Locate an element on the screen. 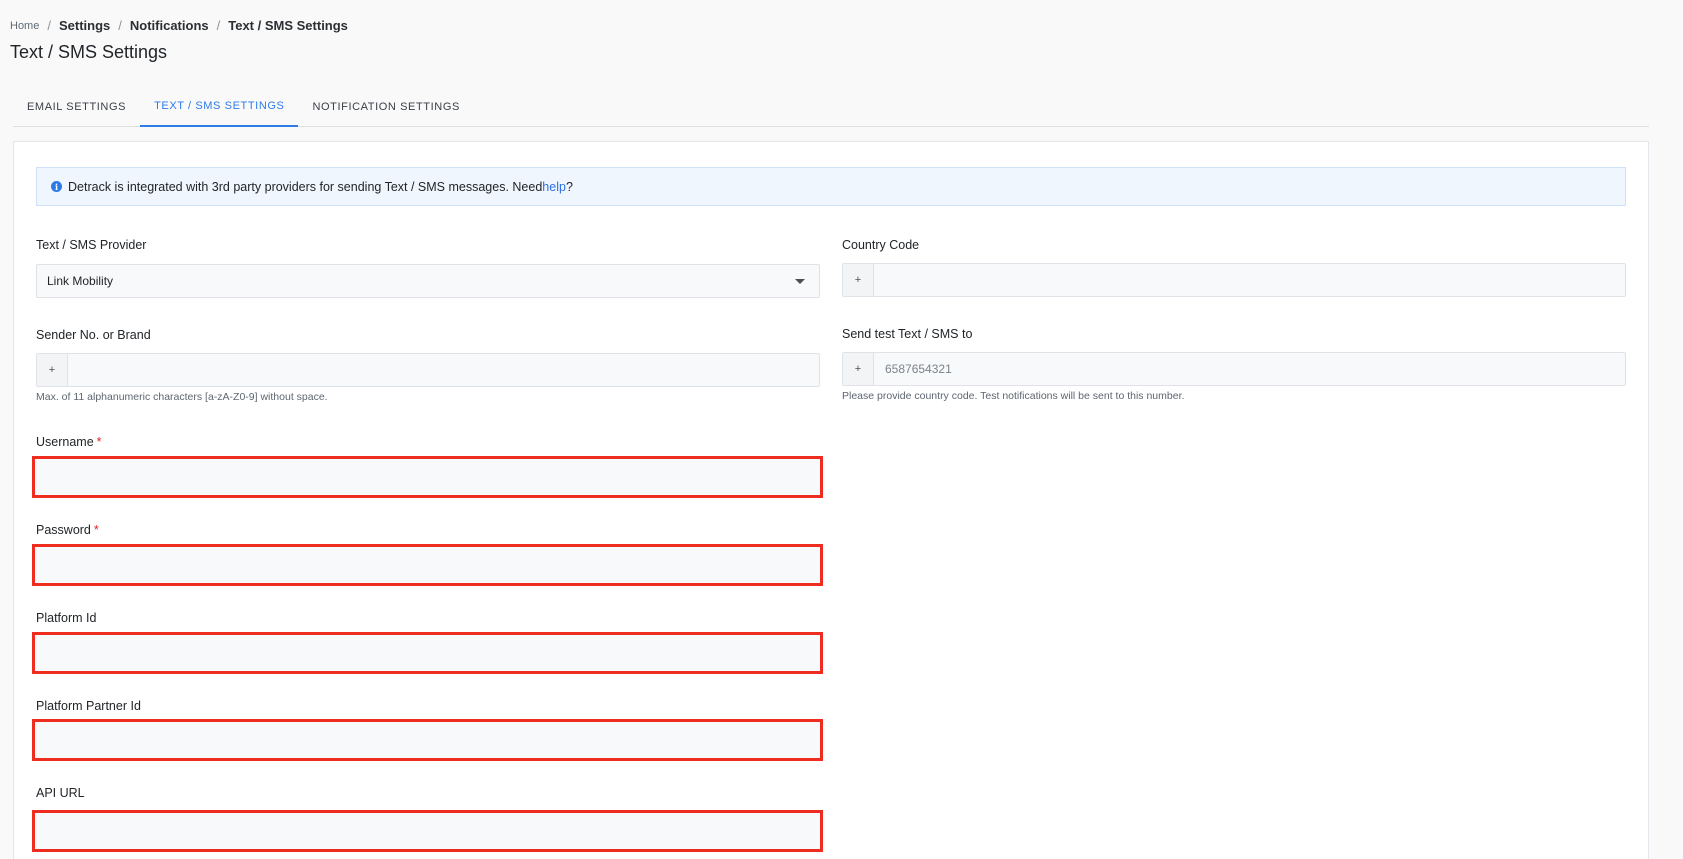 The height and width of the screenshot is (859, 1683). username-field is located at coordinates (427, 477).